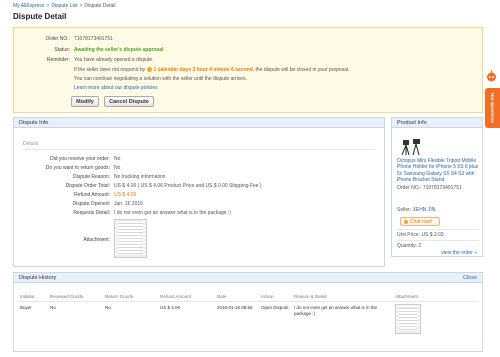  What do you see at coordinates (108, 307) in the screenshot?
I see `row-return-goods: No` at bounding box center [108, 307].